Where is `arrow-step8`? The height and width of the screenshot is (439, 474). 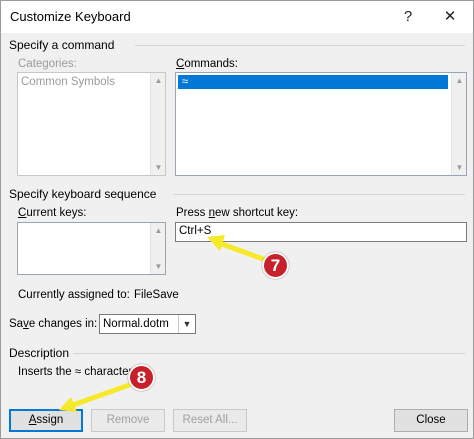
arrow-step8 is located at coordinates (101, 395).